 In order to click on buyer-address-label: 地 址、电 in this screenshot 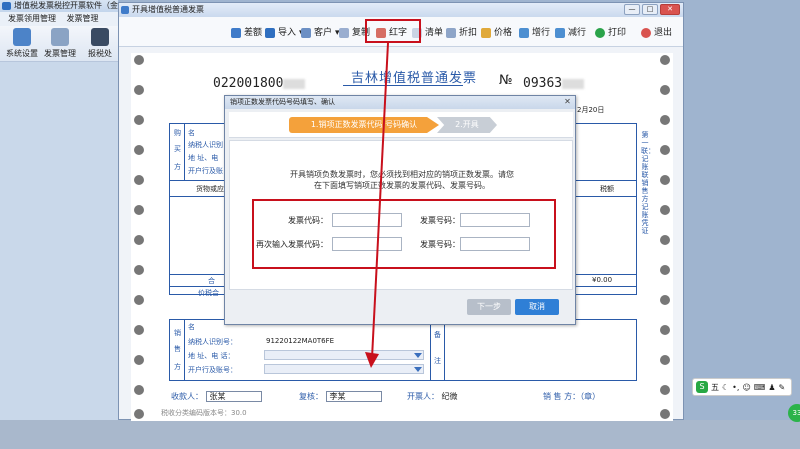, I will do `click(203, 158)`.